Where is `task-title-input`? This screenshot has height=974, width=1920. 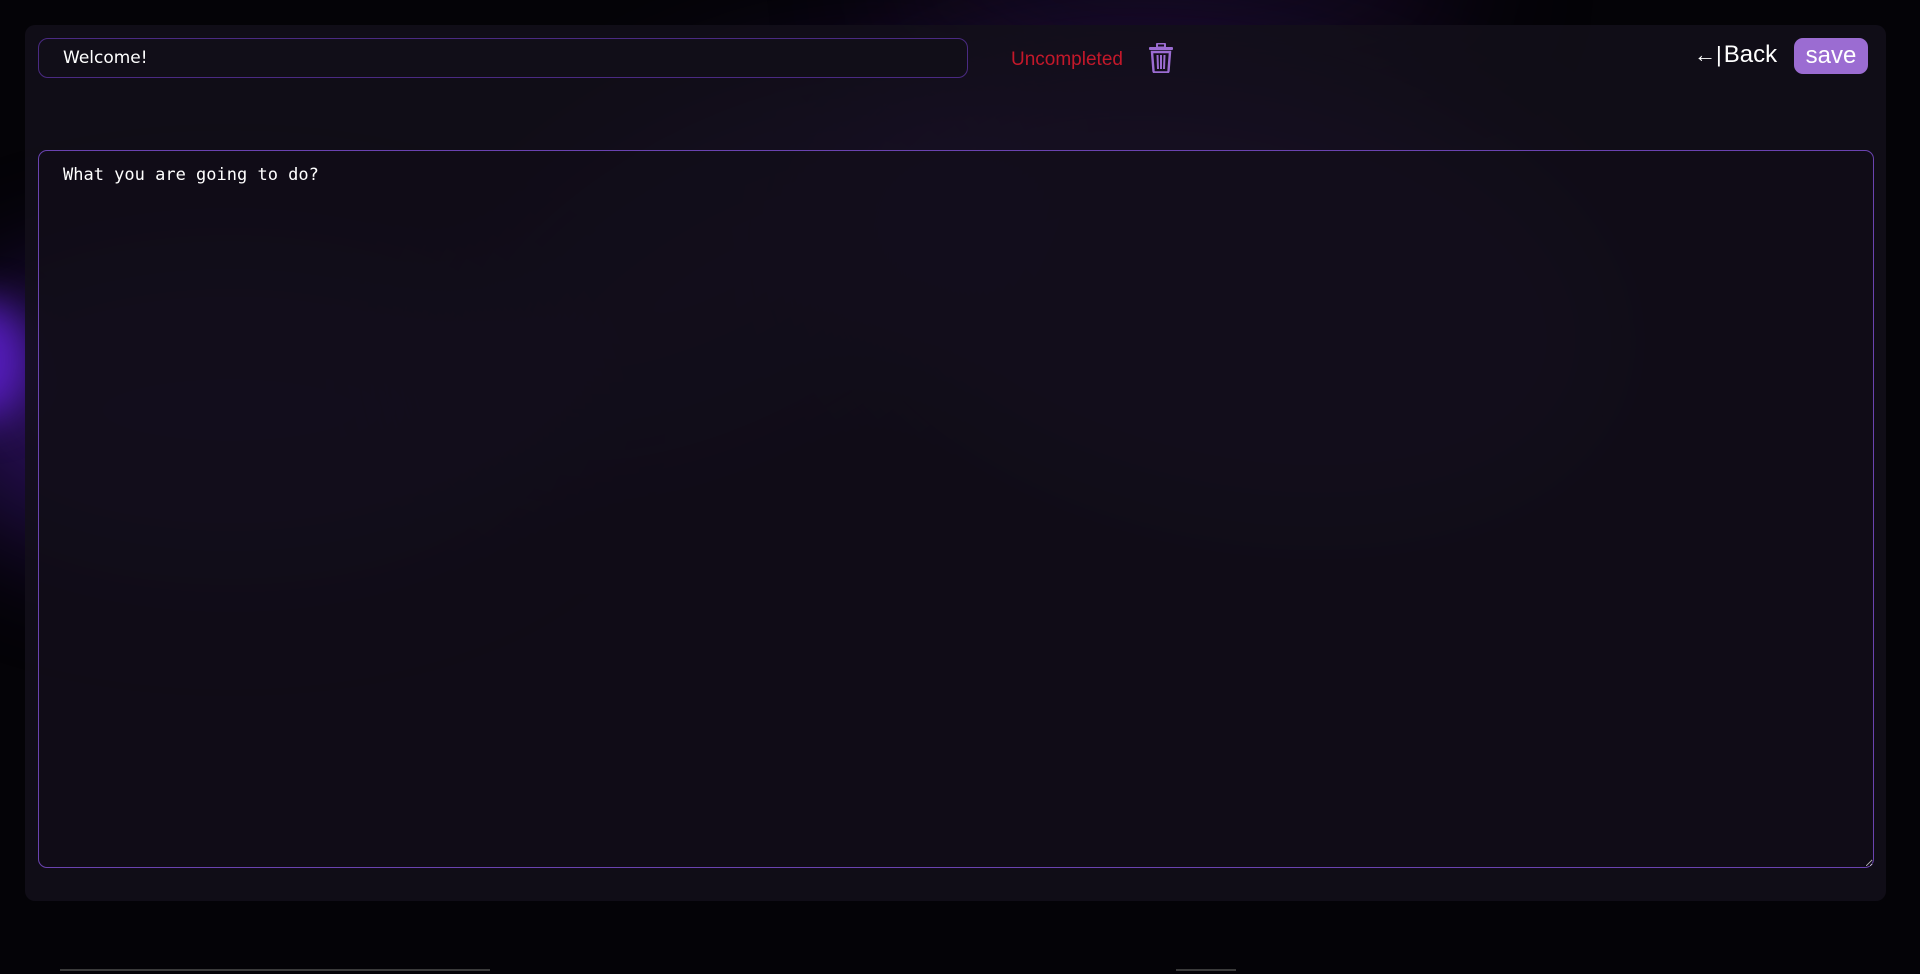 task-title-input is located at coordinates (503, 58).